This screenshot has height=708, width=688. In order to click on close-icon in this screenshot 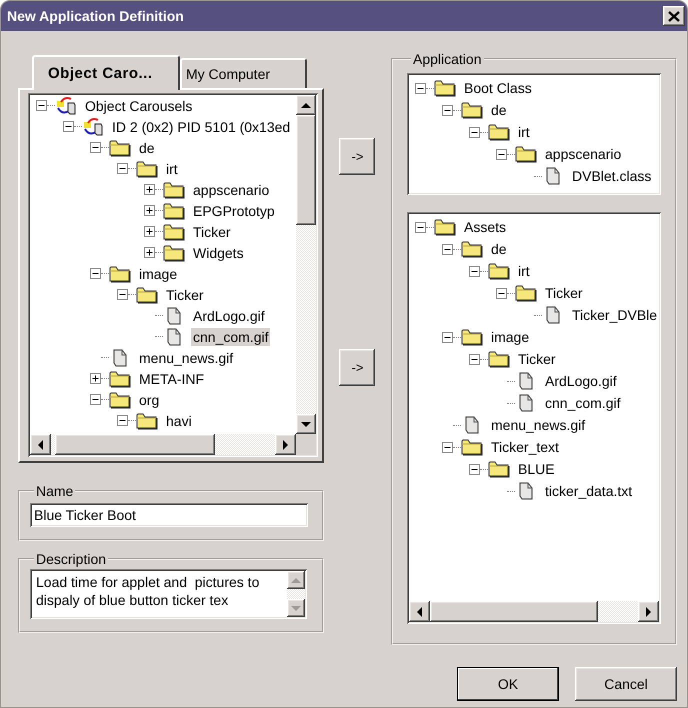, I will do `click(674, 16)`.